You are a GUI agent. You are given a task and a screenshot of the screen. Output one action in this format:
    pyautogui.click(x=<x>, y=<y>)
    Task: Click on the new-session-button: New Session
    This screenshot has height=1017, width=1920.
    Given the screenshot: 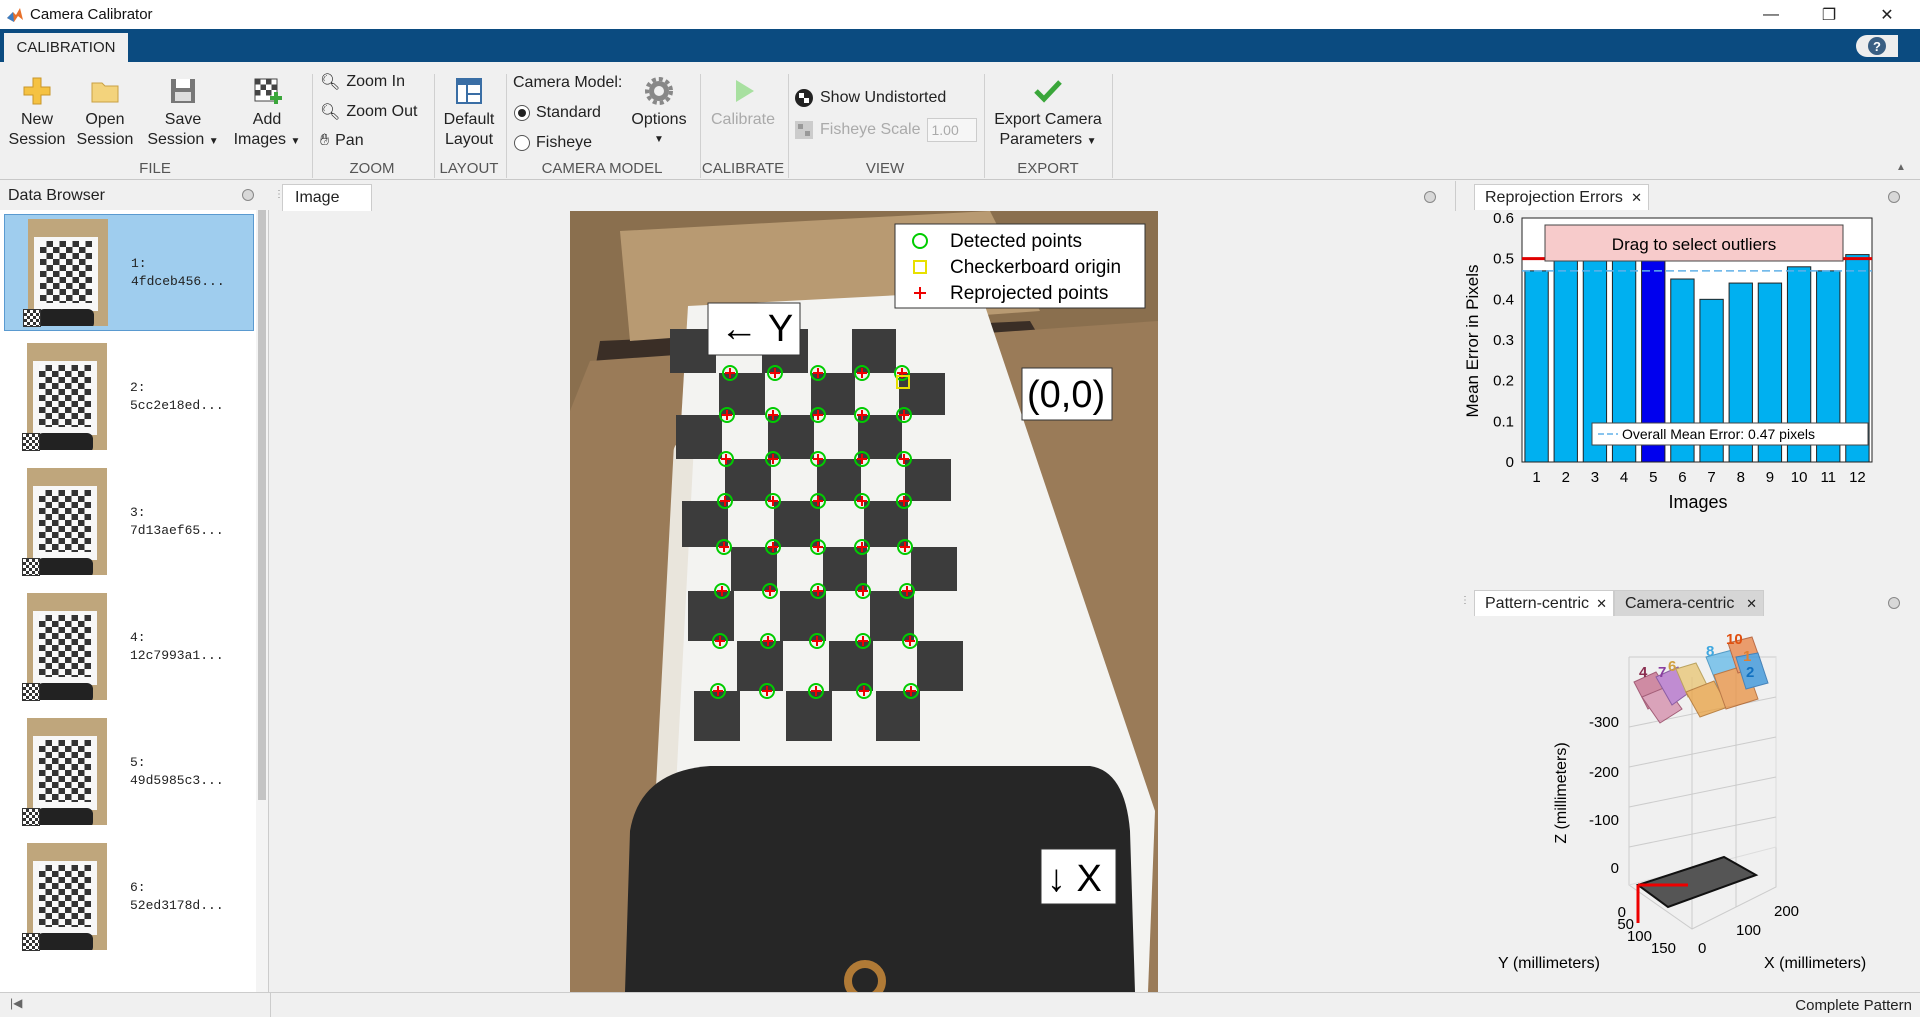 What is the action you would take?
    pyautogui.click(x=37, y=113)
    